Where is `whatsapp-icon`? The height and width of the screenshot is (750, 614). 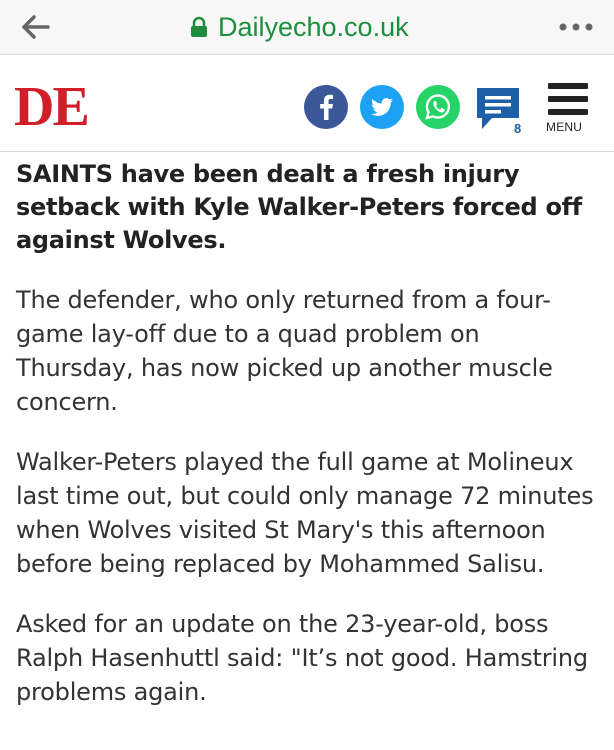 whatsapp-icon is located at coordinates (438, 107).